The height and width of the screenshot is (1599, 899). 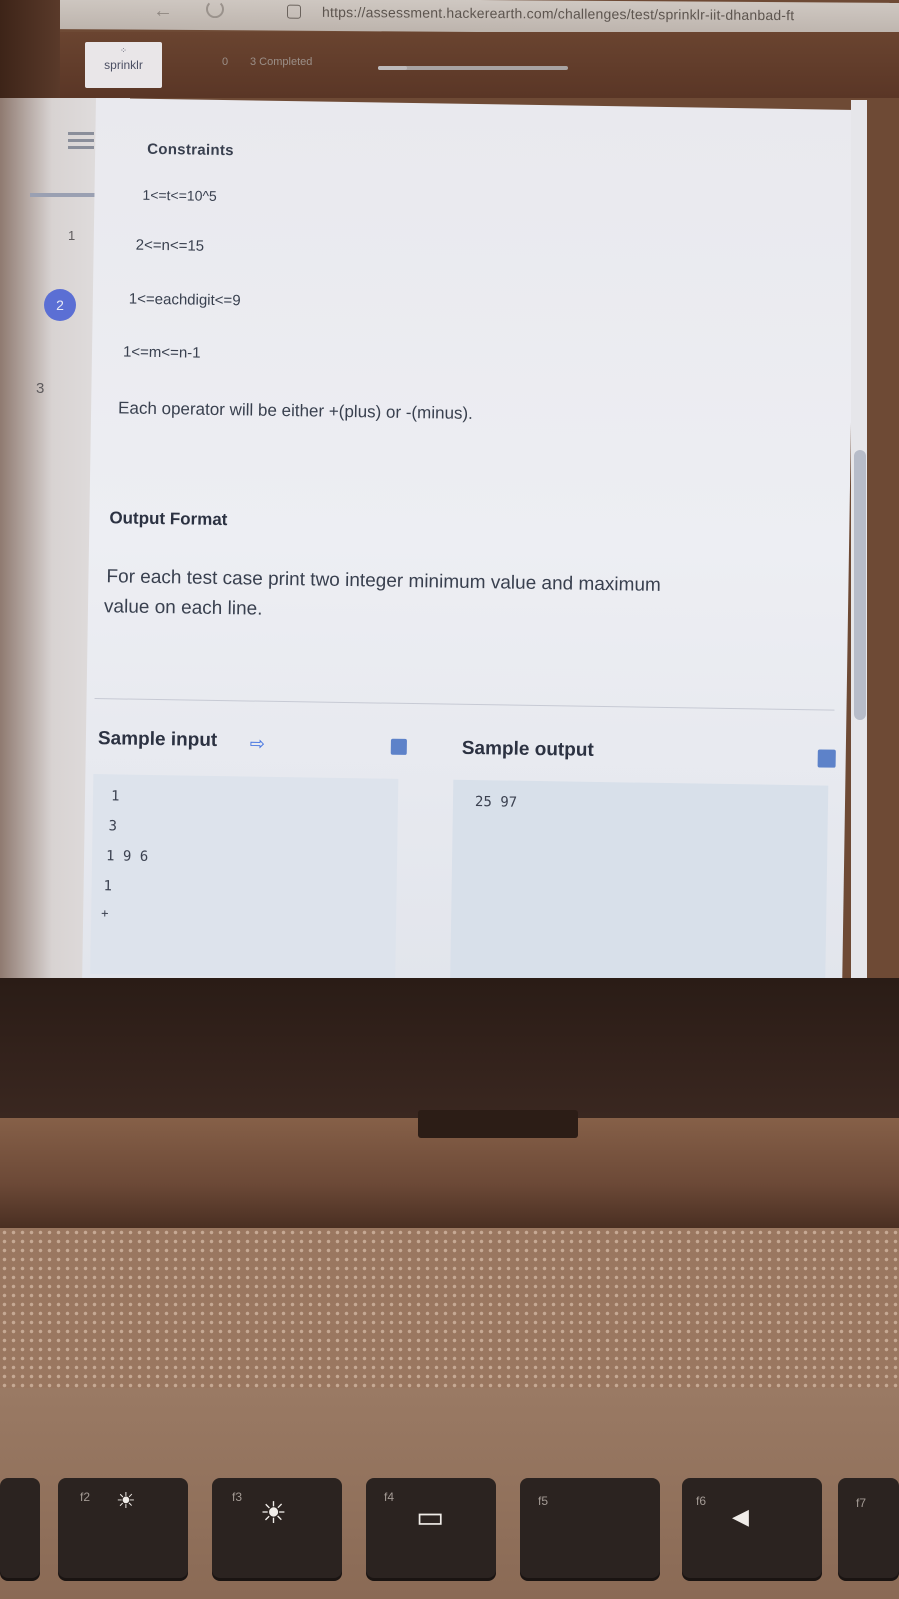 What do you see at coordinates (237, 1497) in the screenshot?
I see `key-label: f3` at bounding box center [237, 1497].